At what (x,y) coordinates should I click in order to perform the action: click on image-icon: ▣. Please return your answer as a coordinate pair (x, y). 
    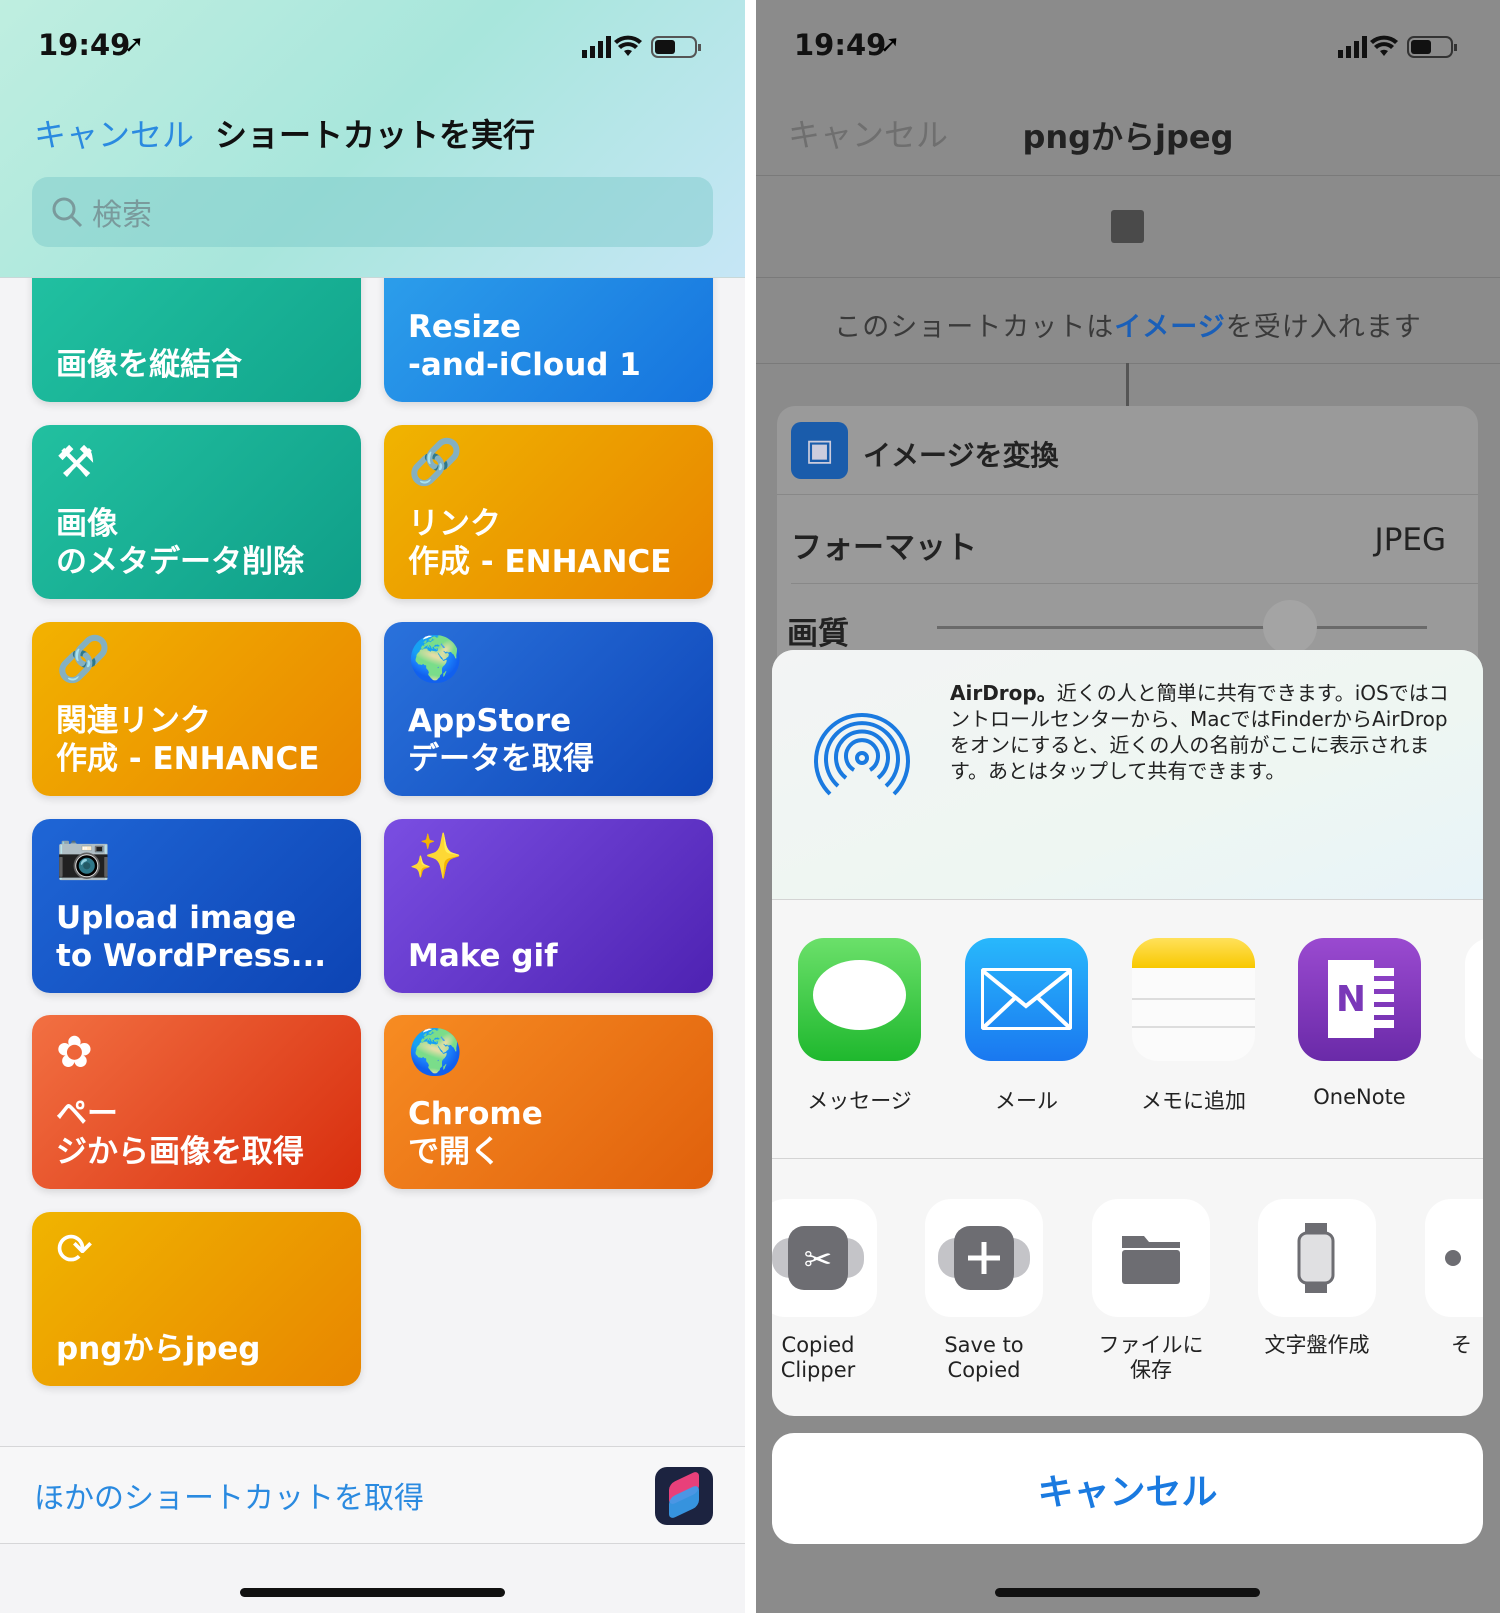
    Looking at the image, I should click on (819, 450).